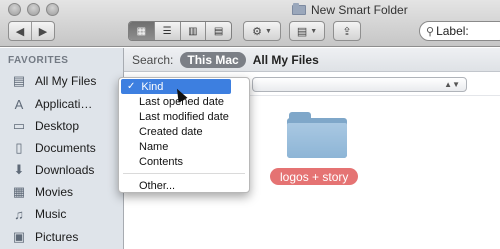  I want to click on scope-this-mac-button: This Mac, so click(213, 59).